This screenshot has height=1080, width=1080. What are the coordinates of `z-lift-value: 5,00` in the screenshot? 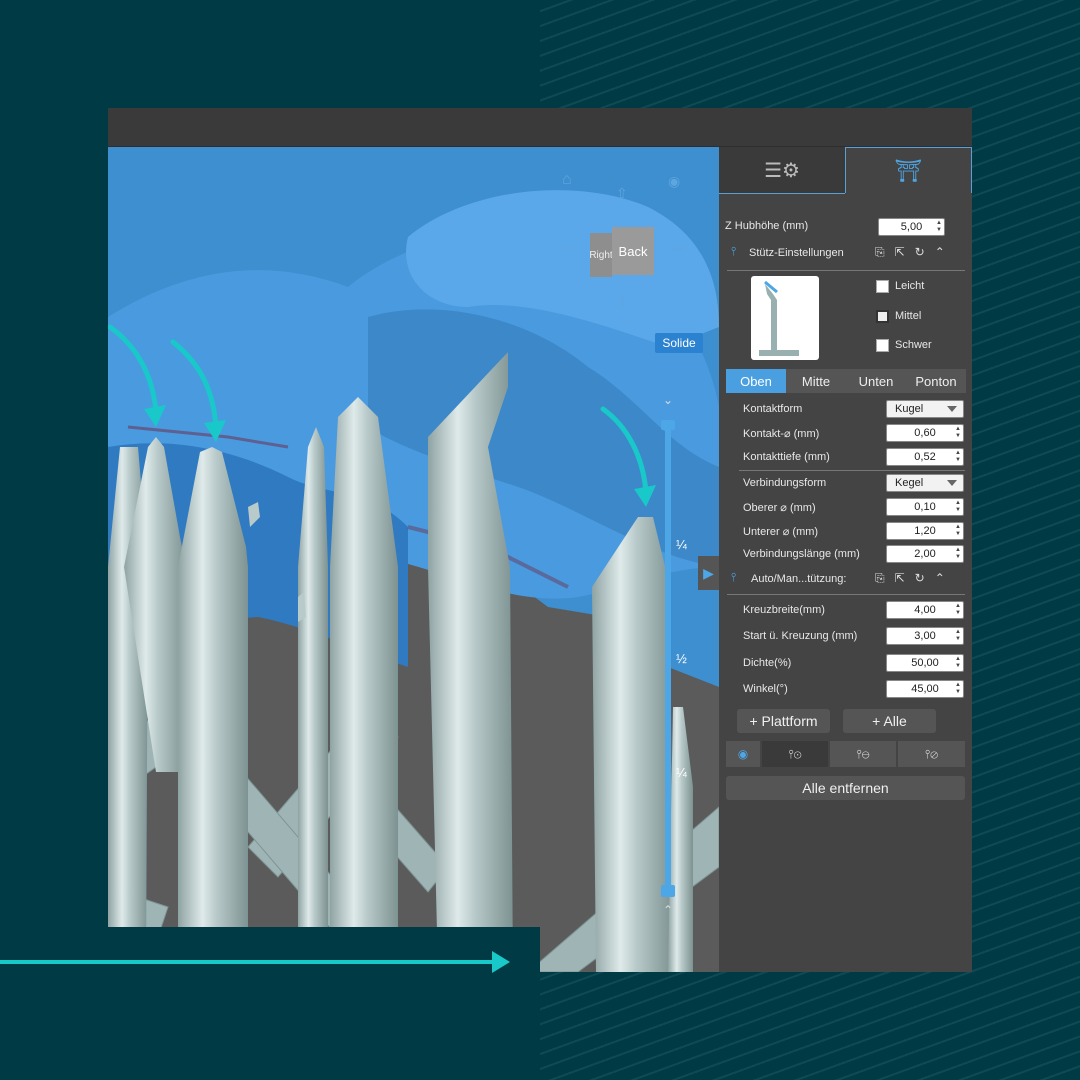 It's located at (911, 227).